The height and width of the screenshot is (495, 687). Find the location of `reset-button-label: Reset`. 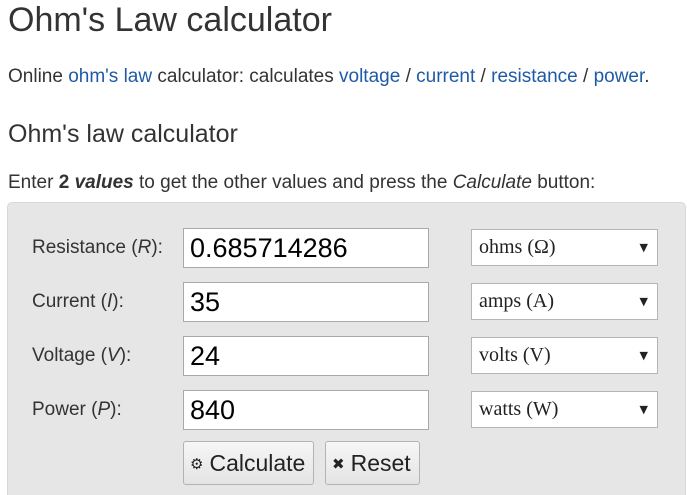

reset-button-label: Reset is located at coordinates (380, 463).